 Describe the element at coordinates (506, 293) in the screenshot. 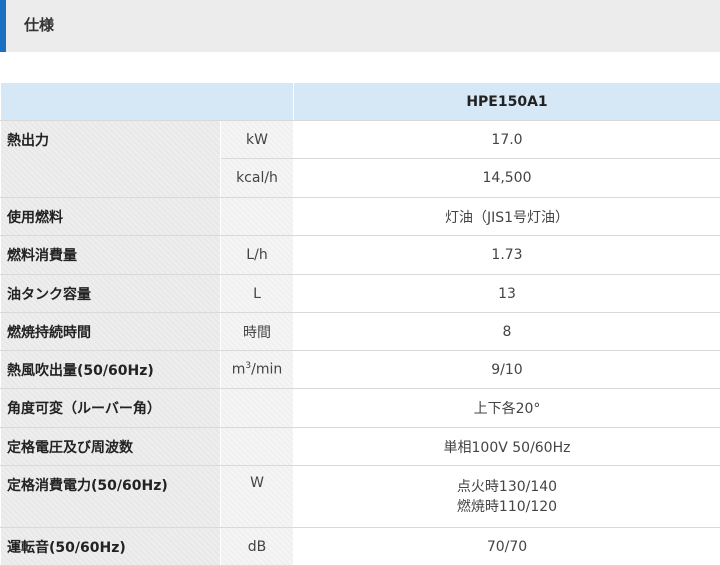

I see `row-value: 13` at that location.